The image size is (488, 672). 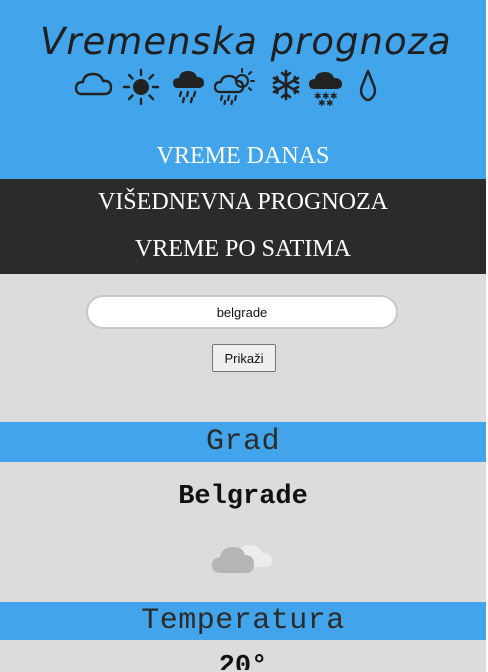 What do you see at coordinates (246, 41) in the screenshot?
I see `site-logo-text: Vremenska prognoza` at bounding box center [246, 41].